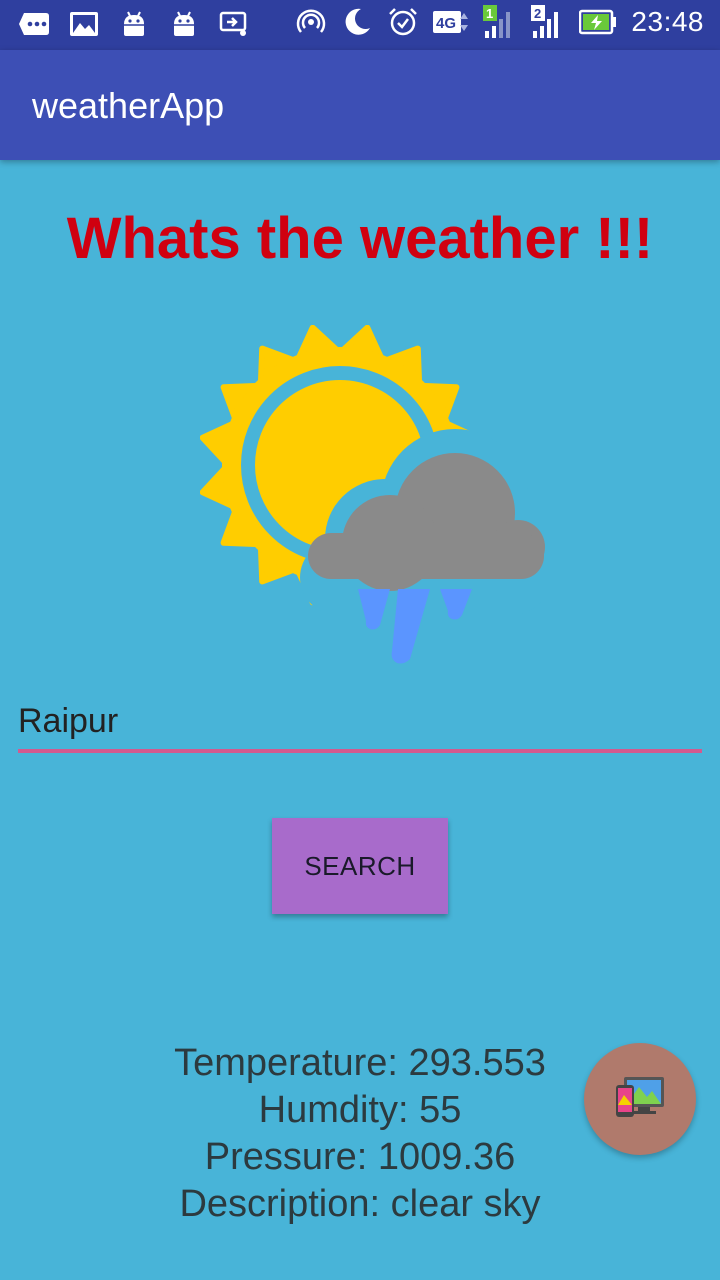  I want to click on system-icons: 4G 1 2 23:48, so click(499, 21).